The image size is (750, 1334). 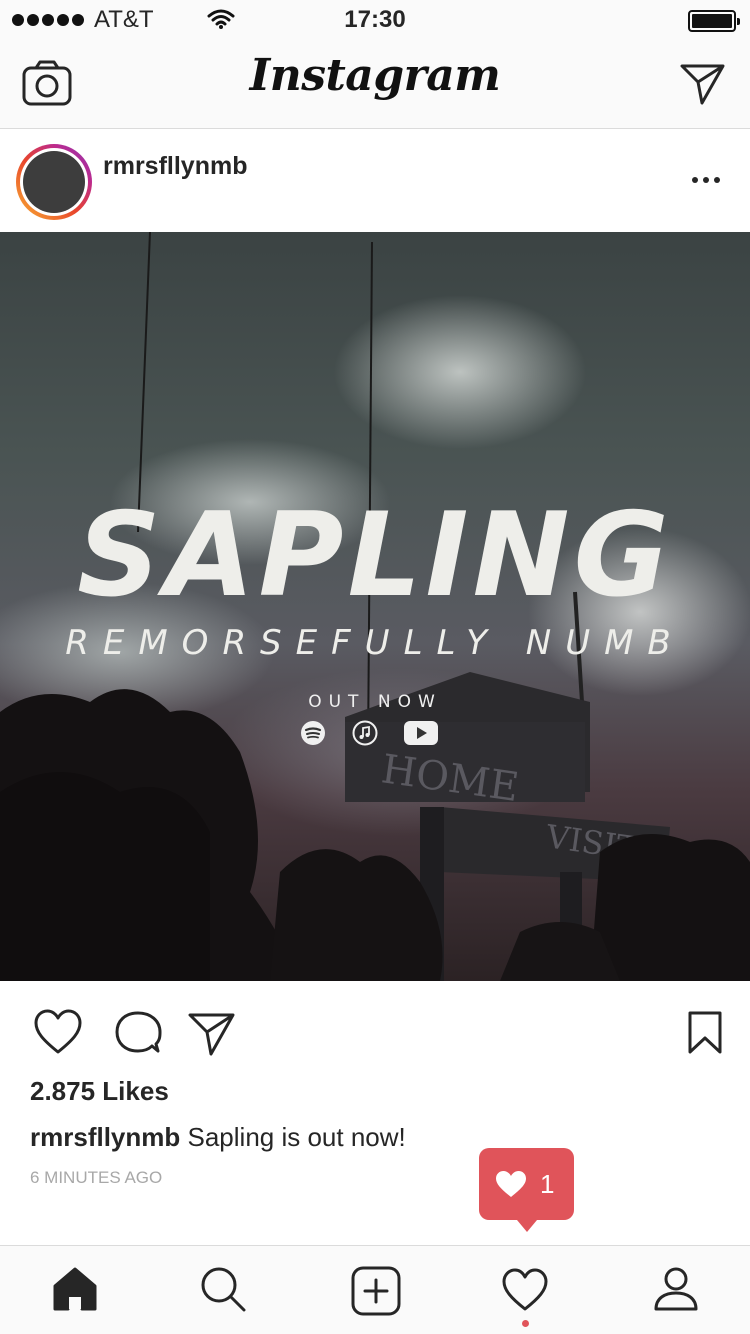 What do you see at coordinates (375, 643) in the screenshot?
I see `band-name: REMORSEFULLY NUMB` at bounding box center [375, 643].